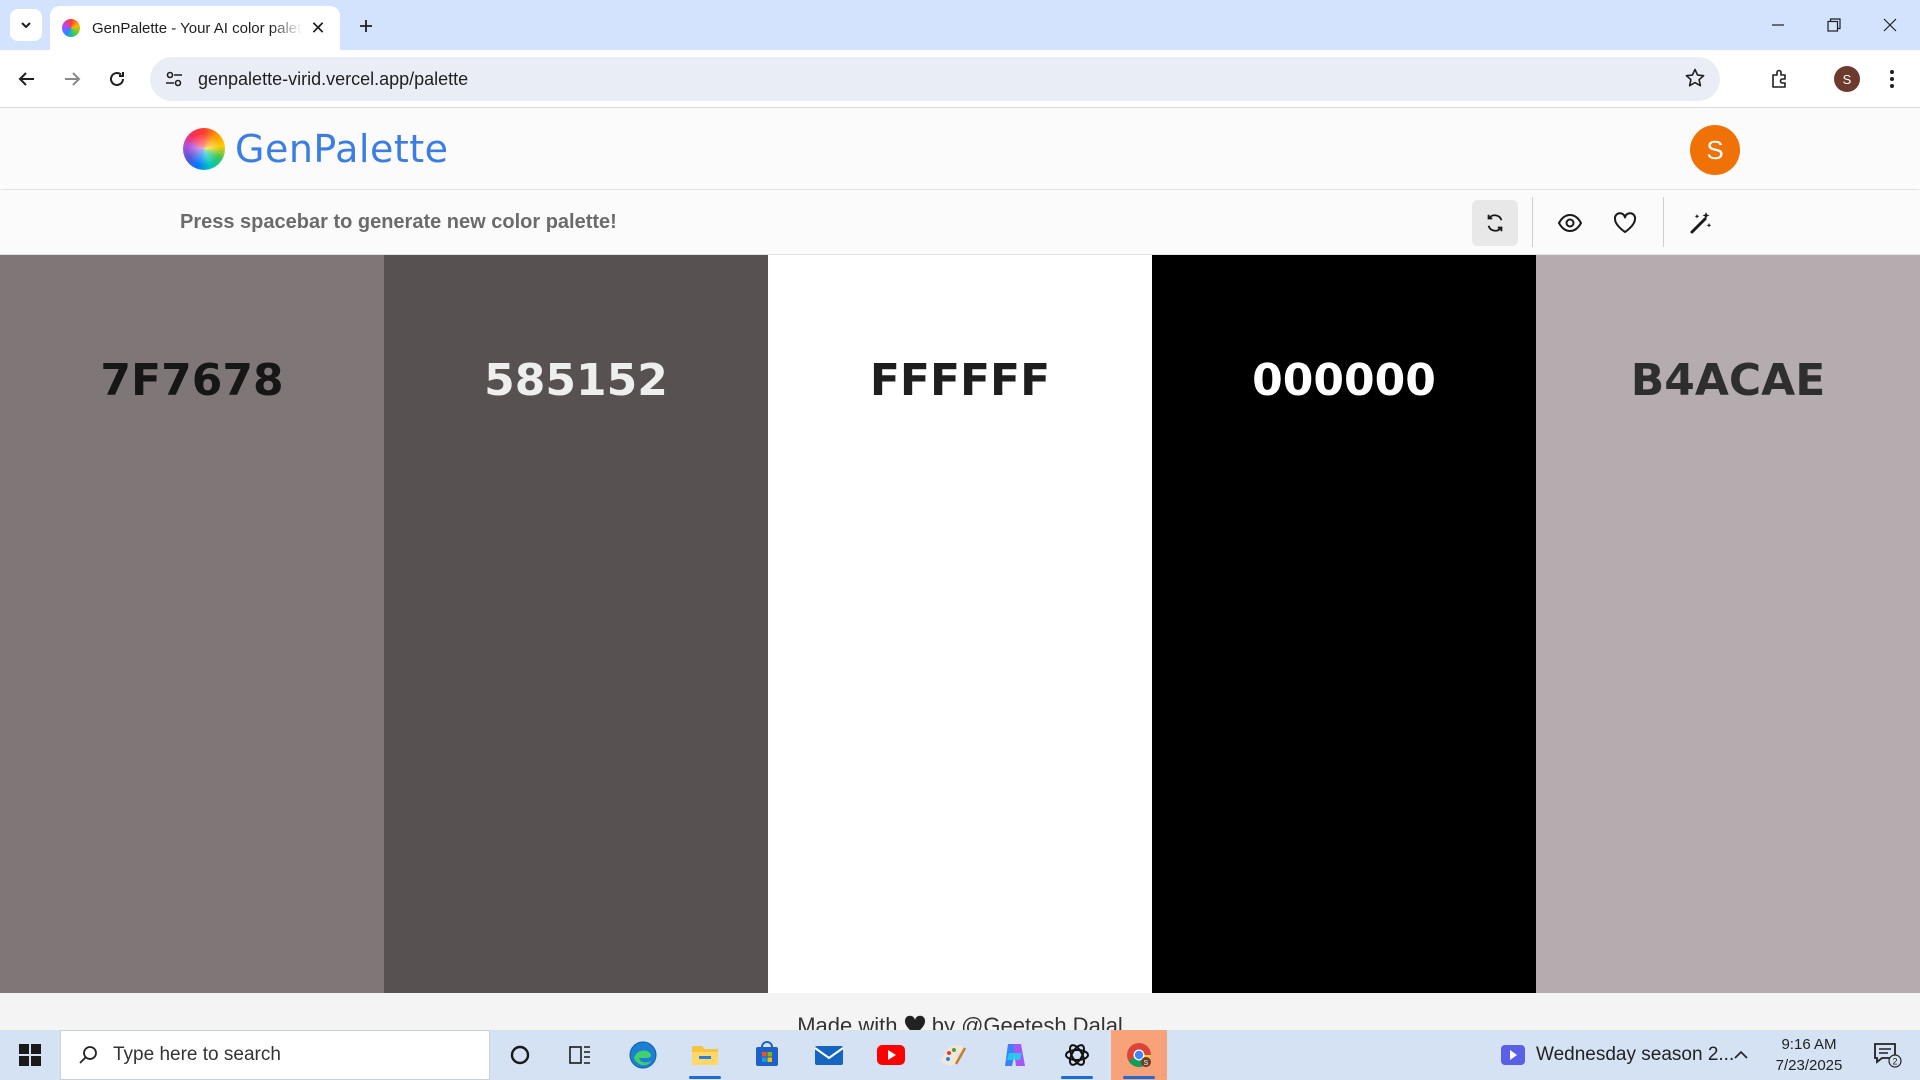  Describe the element at coordinates (1890, 25) in the screenshot. I see `close-window-button` at that location.